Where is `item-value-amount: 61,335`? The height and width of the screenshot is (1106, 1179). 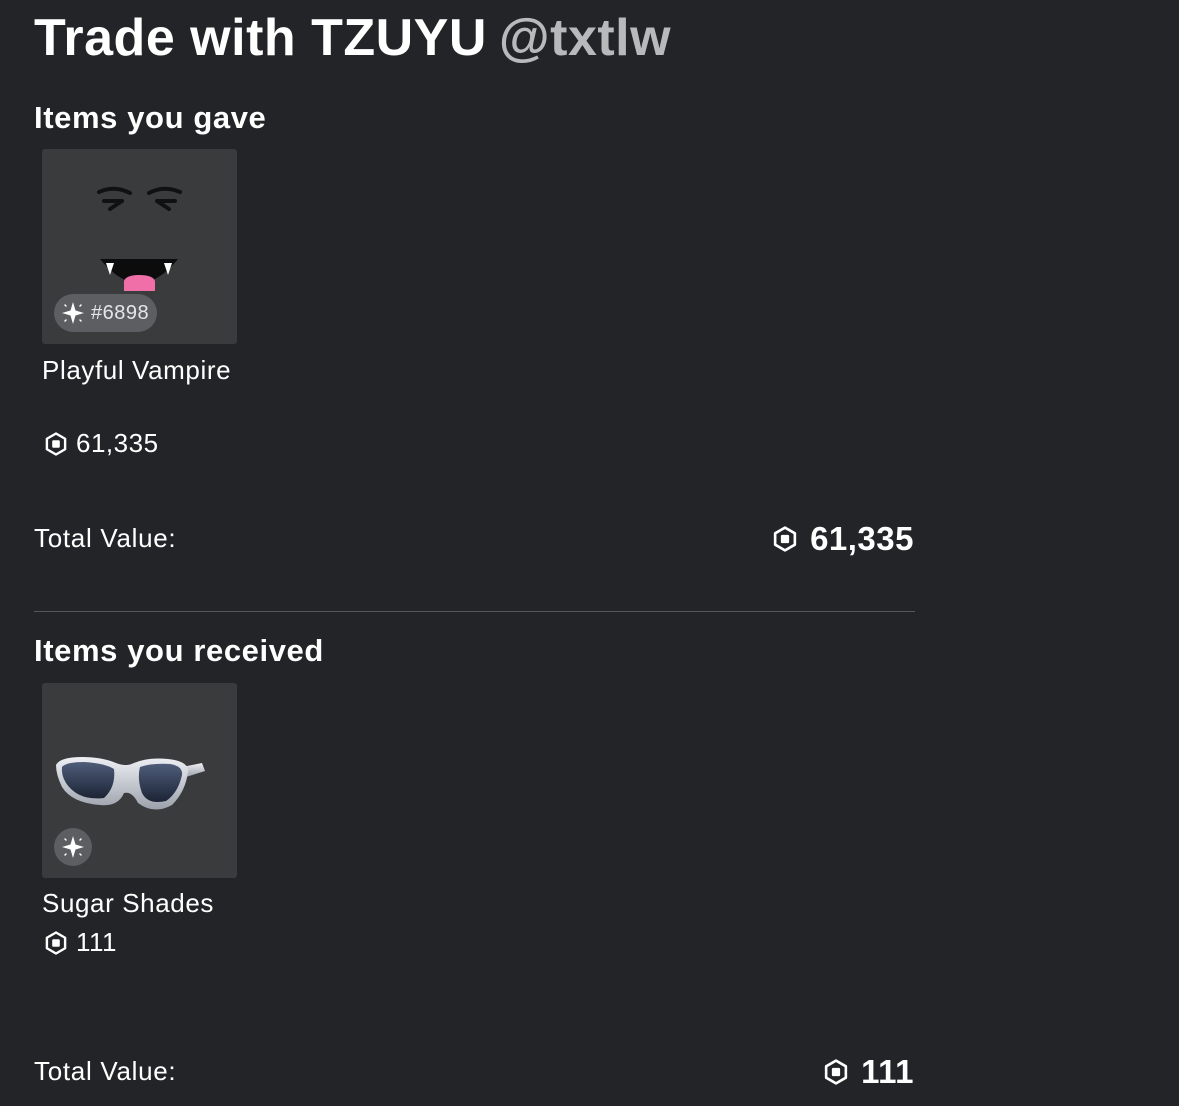 item-value-amount: 61,335 is located at coordinates (117, 443).